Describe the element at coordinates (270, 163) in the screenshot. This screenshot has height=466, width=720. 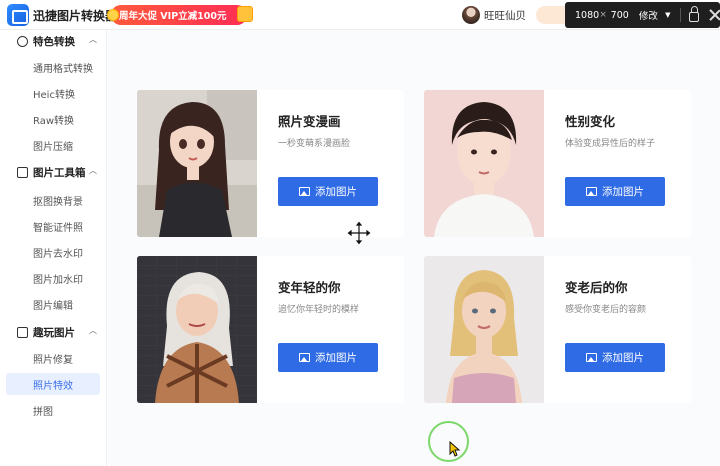
I see `card-anime: 照片变漫画 一秒变萌系漫画脸 添加图片` at that location.